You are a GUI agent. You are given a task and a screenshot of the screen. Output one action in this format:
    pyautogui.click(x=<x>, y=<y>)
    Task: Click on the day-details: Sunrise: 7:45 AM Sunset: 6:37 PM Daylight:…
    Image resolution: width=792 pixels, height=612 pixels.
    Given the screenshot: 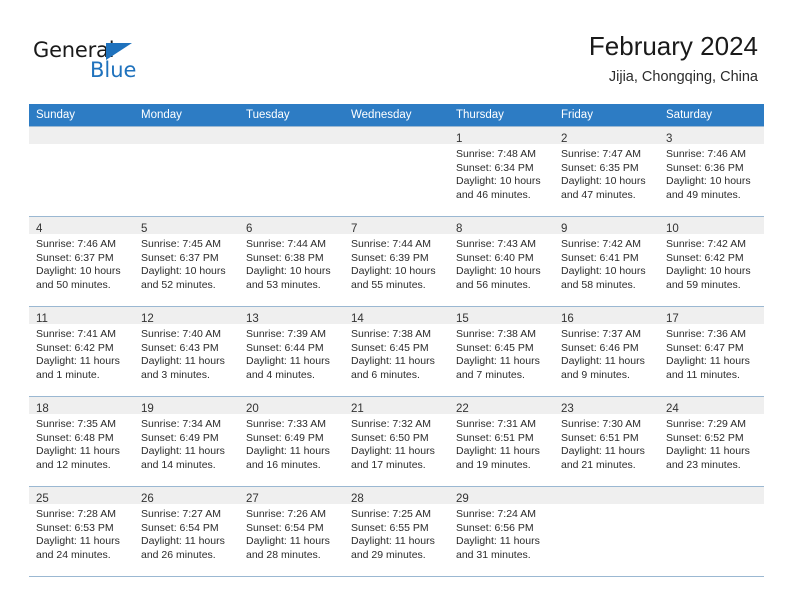 What is the action you would take?
    pyautogui.click(x=186, y=263)
    